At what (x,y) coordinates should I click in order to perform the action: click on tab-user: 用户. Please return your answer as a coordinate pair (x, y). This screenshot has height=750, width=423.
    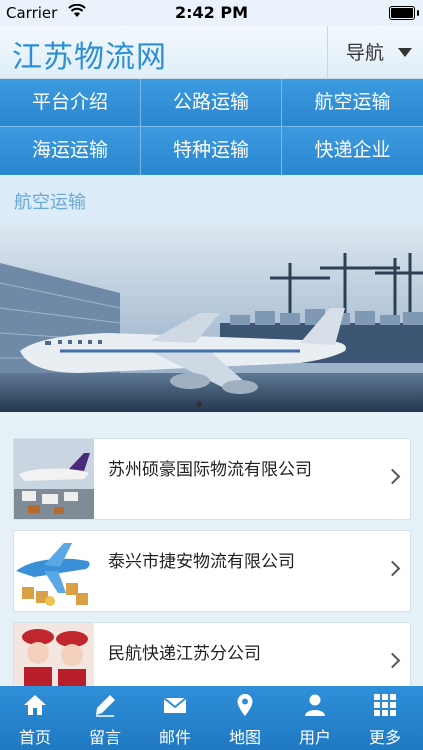
    Looking at the image, I should click on (315, 718).